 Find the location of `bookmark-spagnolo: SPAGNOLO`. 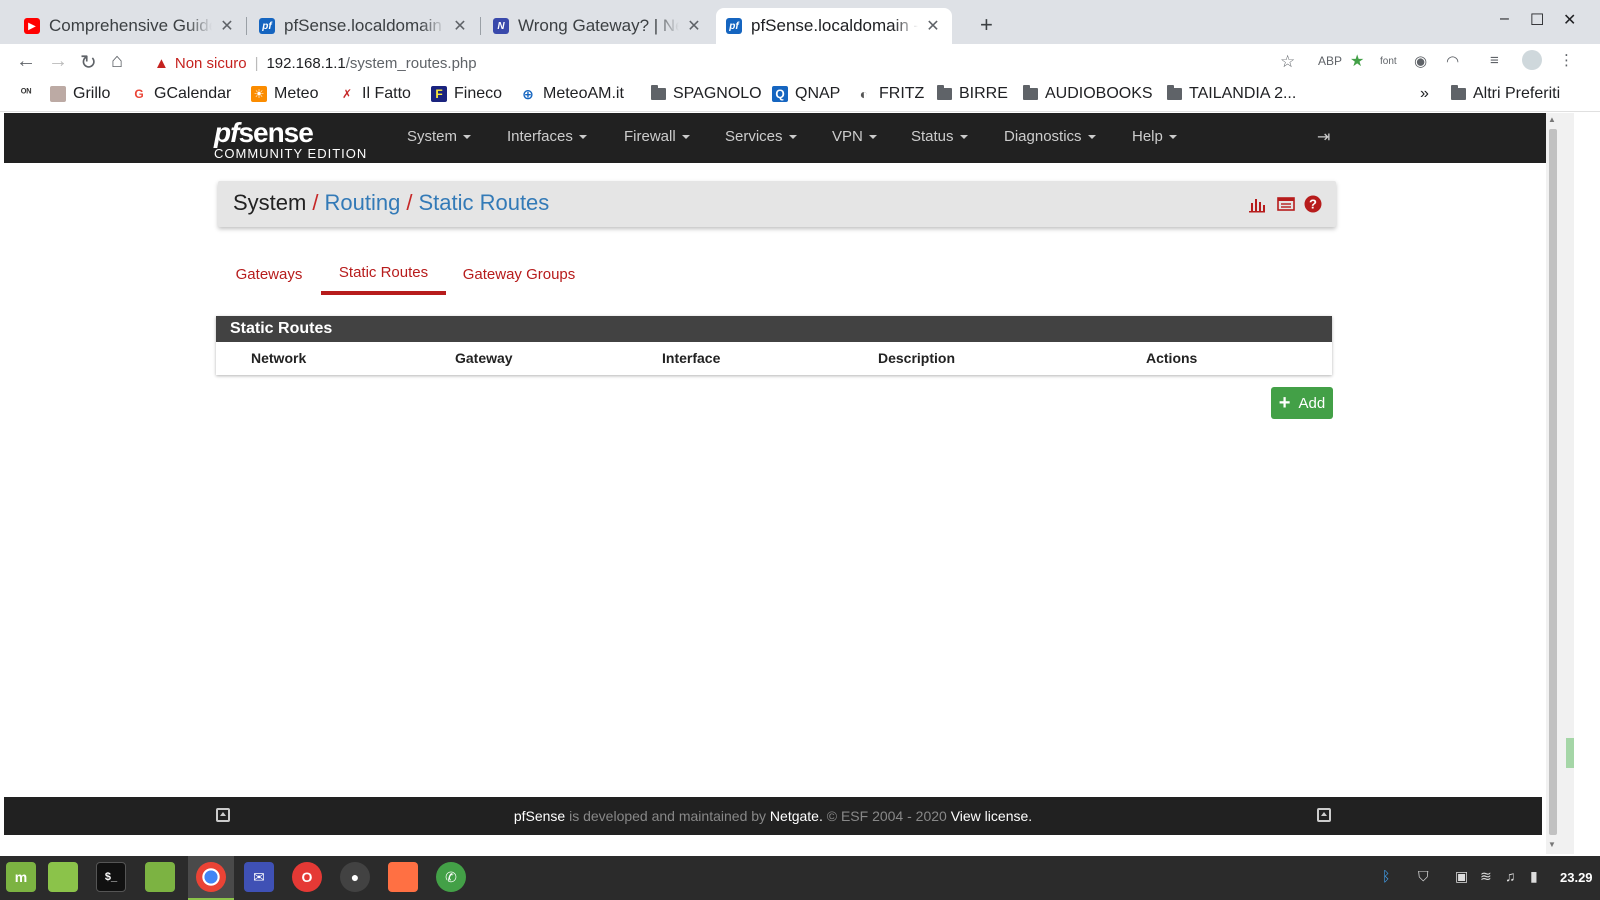

bookmark-spagnolo: SPAGNOLO is located at coordinates (706, 94).